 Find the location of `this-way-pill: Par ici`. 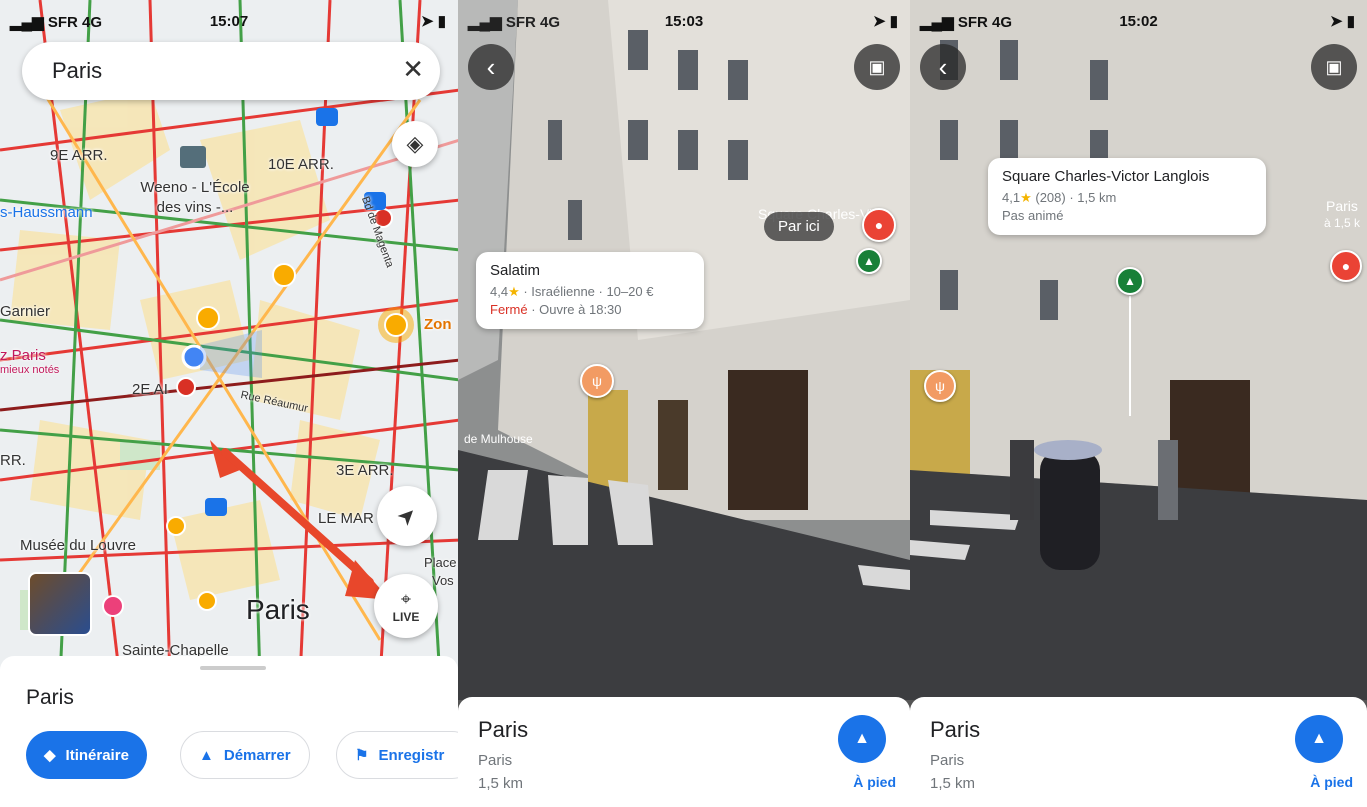

this-way-pill: Par ici is located at coordinates (799, 226).